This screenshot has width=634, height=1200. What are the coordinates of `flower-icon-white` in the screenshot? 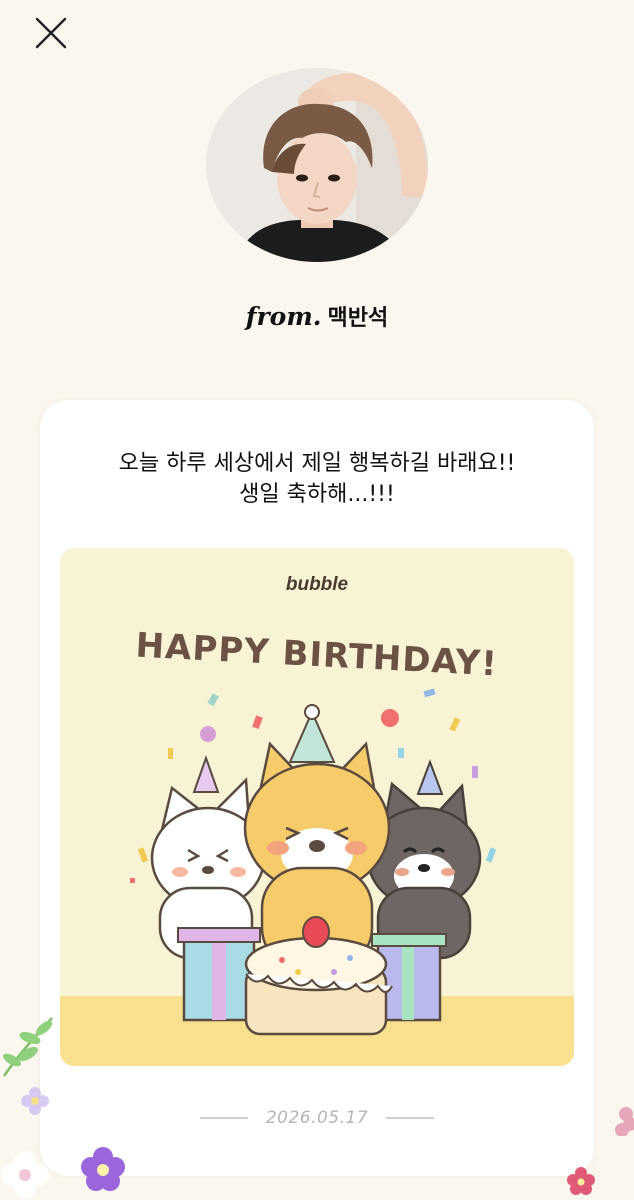 It's located at (25, 1175).